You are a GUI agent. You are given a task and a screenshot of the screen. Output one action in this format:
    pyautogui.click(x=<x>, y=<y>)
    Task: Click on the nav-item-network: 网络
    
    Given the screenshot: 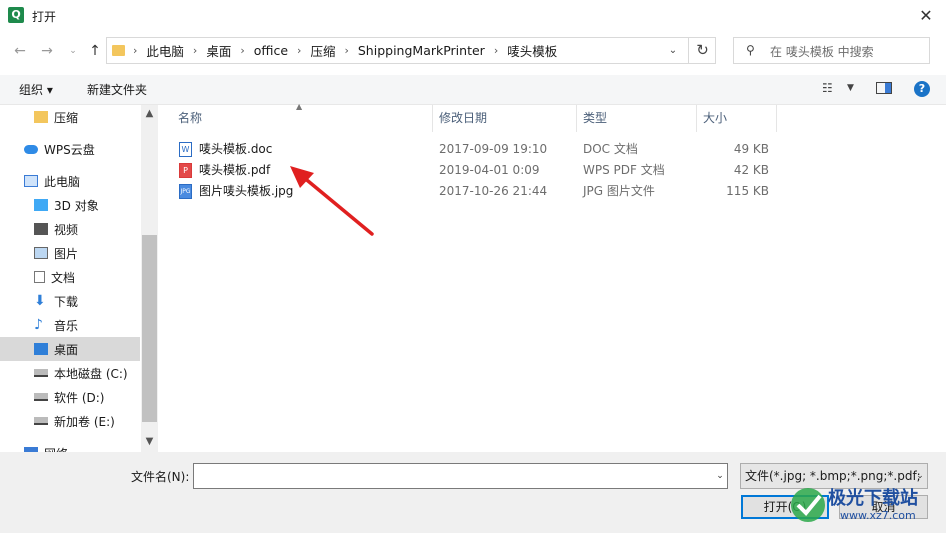 What is the action you would take?
    pyautogui.click(x=70, y=446)
    